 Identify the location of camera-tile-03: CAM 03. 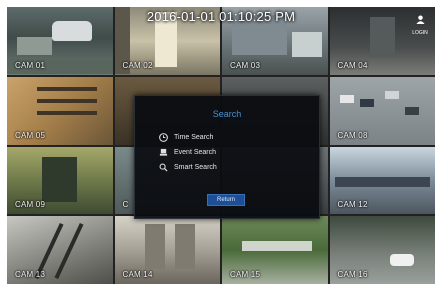
(275, 41).